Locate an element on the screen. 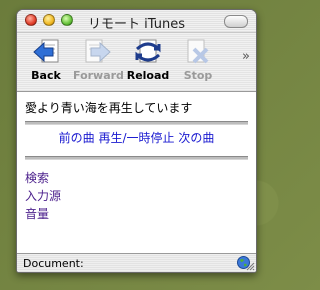 Image resolution: width=320 pixels, height=290 pixels. now-playing-text: 愛より青い海を再生しています is located at coordinates (109, 108).